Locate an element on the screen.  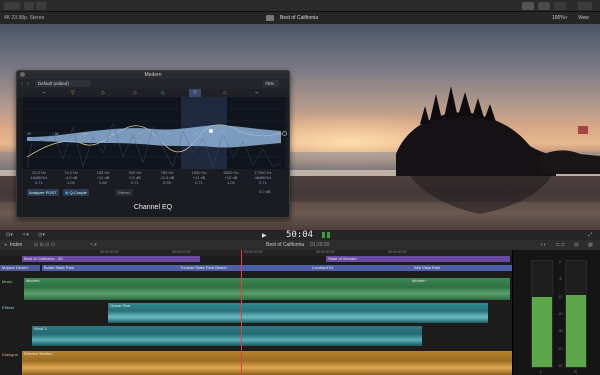
nav-right-icon: › is located at coordinates (28, 84).